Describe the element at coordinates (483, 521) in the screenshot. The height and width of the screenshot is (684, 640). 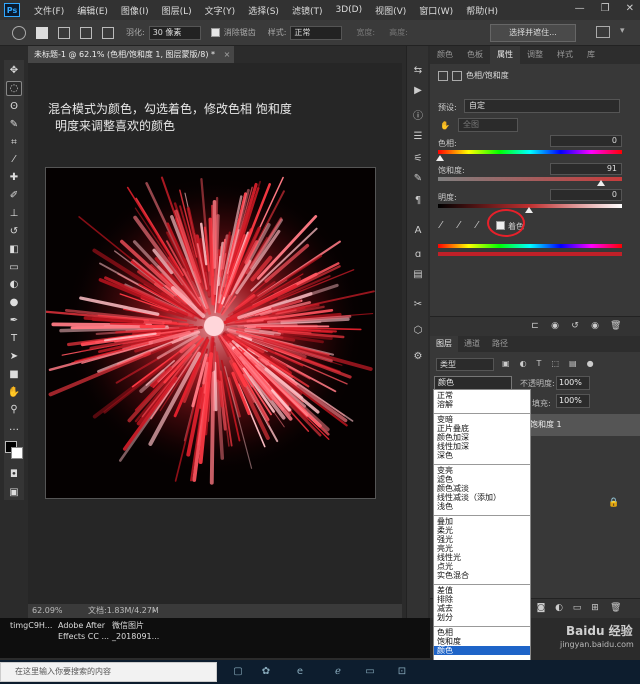
I see `blend-option: 叠加` at that location.